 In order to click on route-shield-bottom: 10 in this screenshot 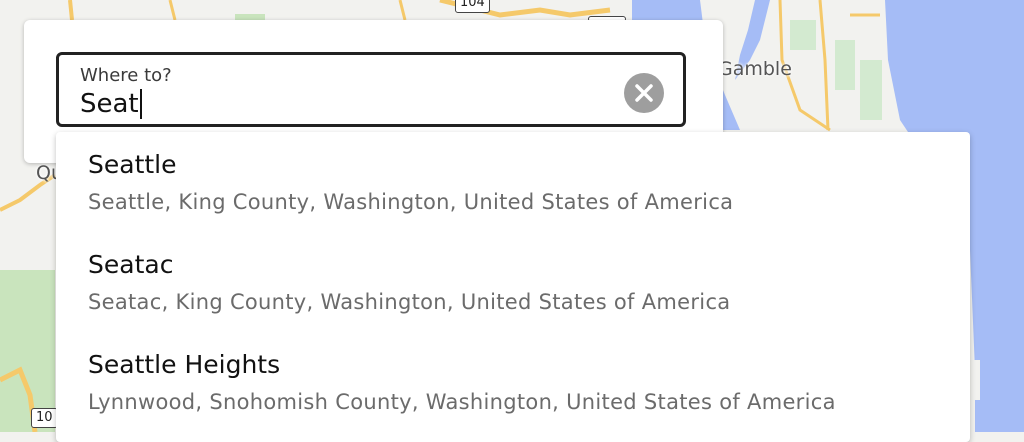, I will do `click(44, 418)`.